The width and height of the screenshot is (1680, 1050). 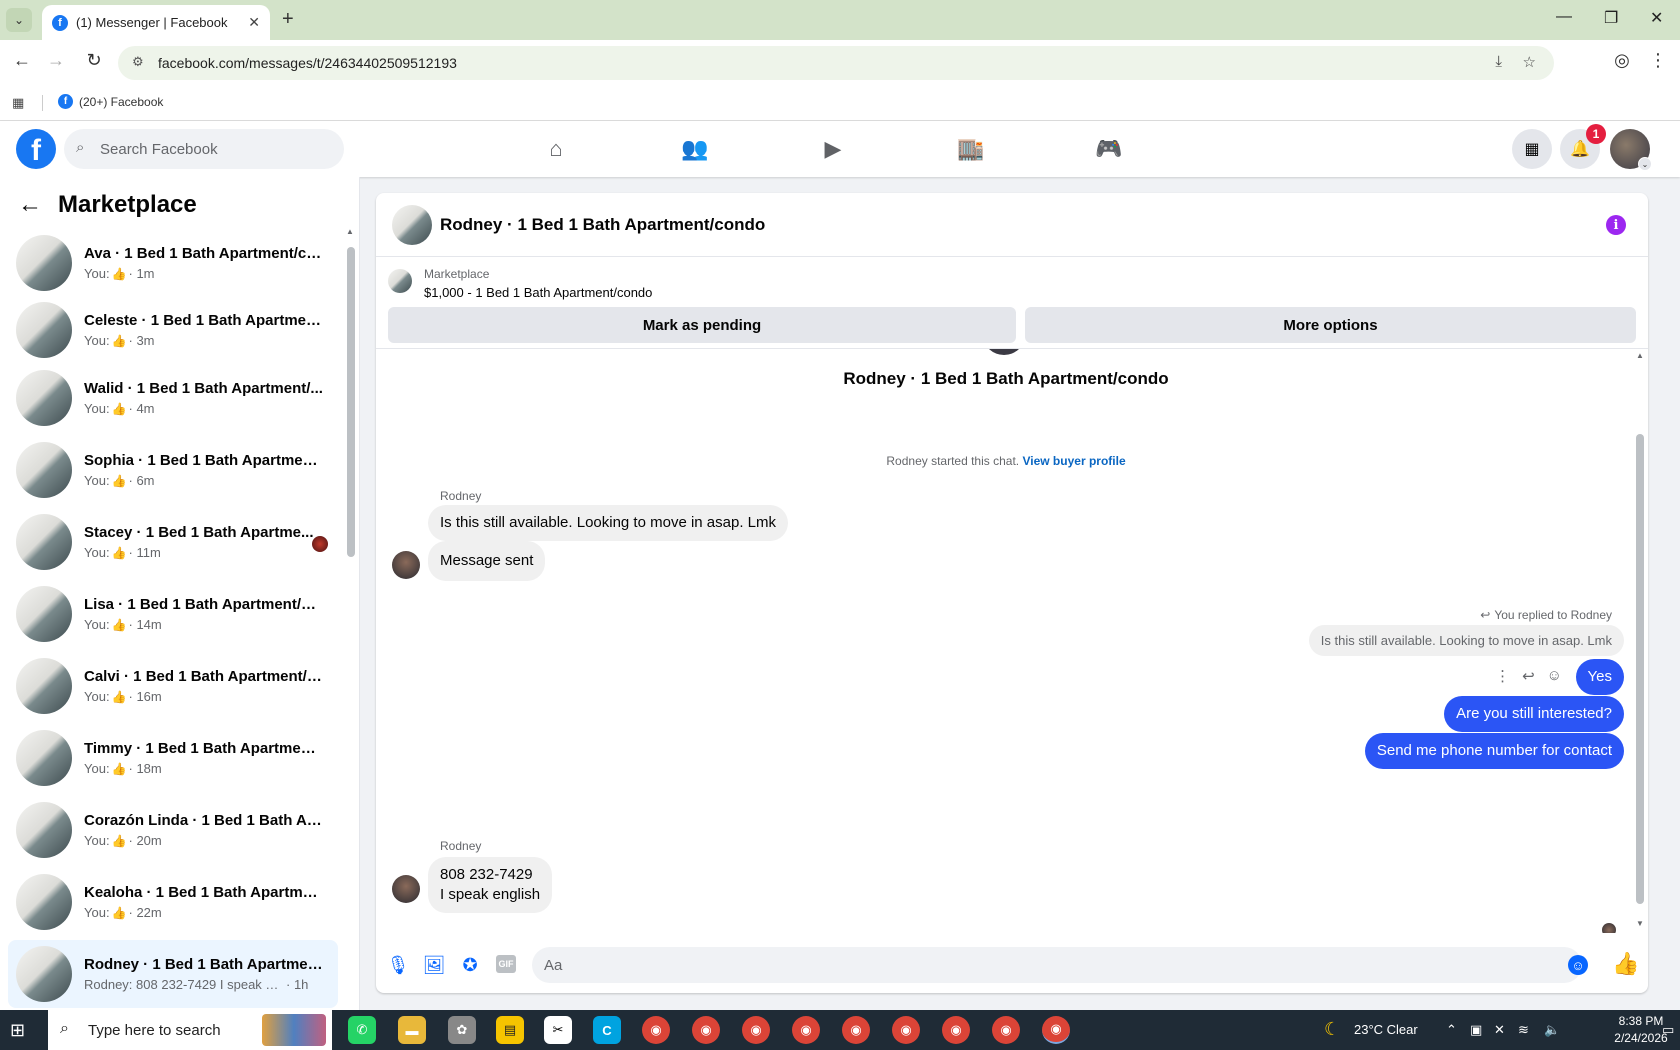 I want to click on info-icon: i, so click(x=1616, y=225).